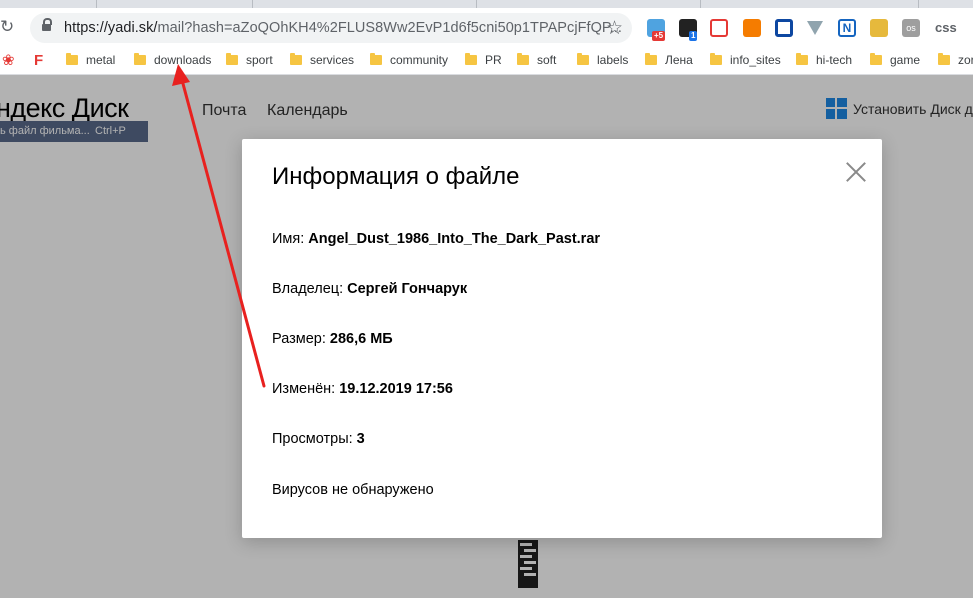 The image size is (973, 598). I want to click on info-row-modified: Изменён: 19.12.2019 17:56, so click(362, 389).